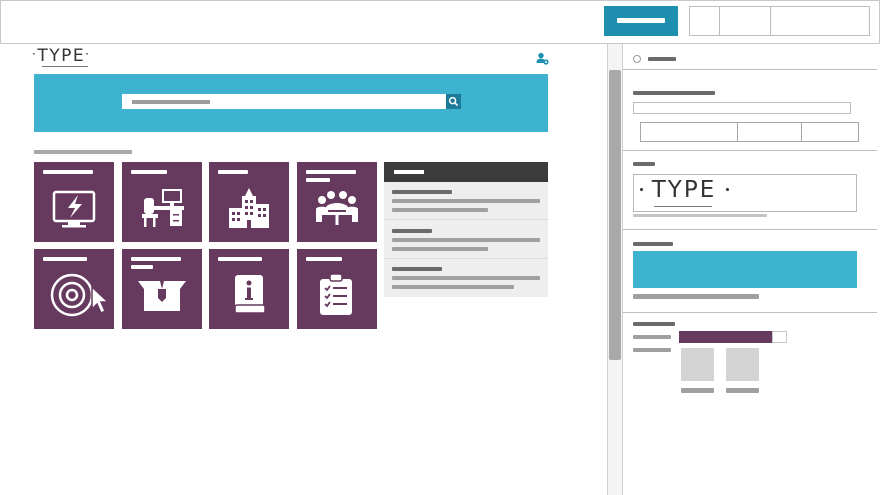  What do you see at coordinates (637, 59) in the screenshot?
I see `panel-radio` at bounding box center [637, 59].